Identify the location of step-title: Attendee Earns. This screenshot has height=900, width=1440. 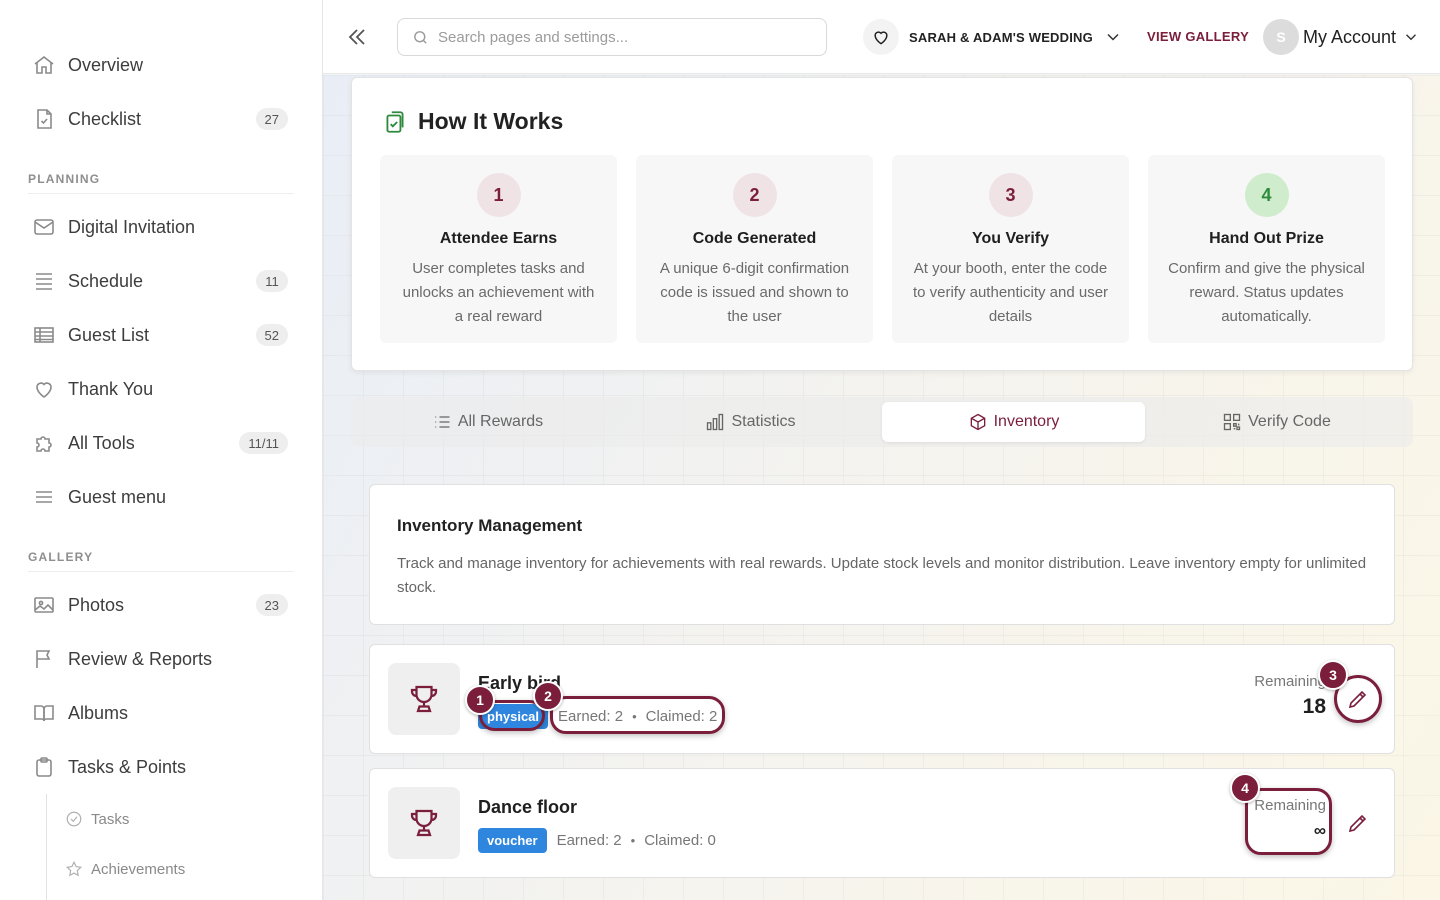
(498, 238).